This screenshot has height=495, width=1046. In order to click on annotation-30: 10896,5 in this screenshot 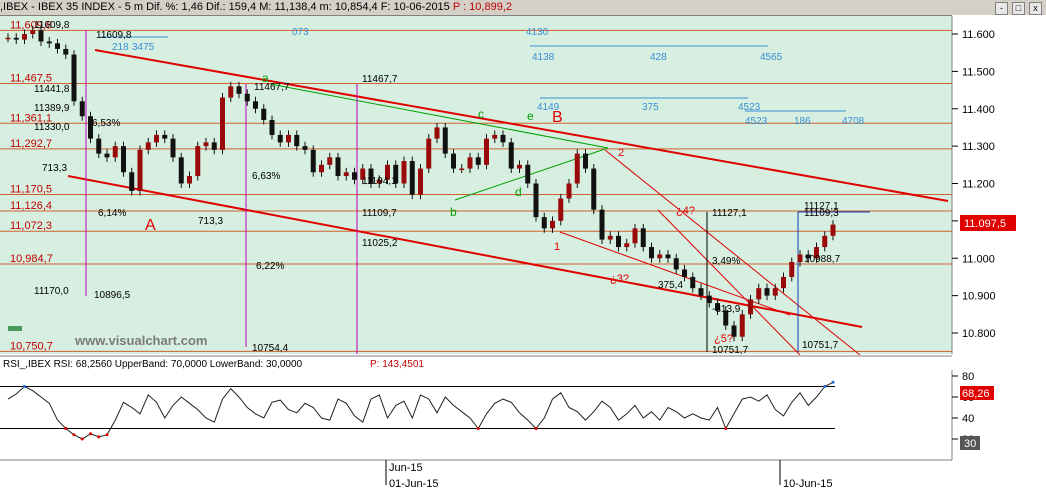, I will do `click(112, 295)`.